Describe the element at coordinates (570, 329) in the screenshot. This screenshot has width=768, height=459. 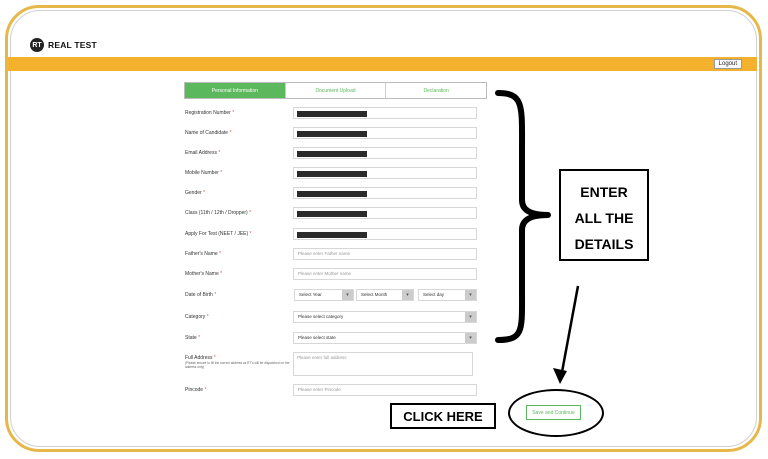
I see `pointer-arrow-line` at that location.